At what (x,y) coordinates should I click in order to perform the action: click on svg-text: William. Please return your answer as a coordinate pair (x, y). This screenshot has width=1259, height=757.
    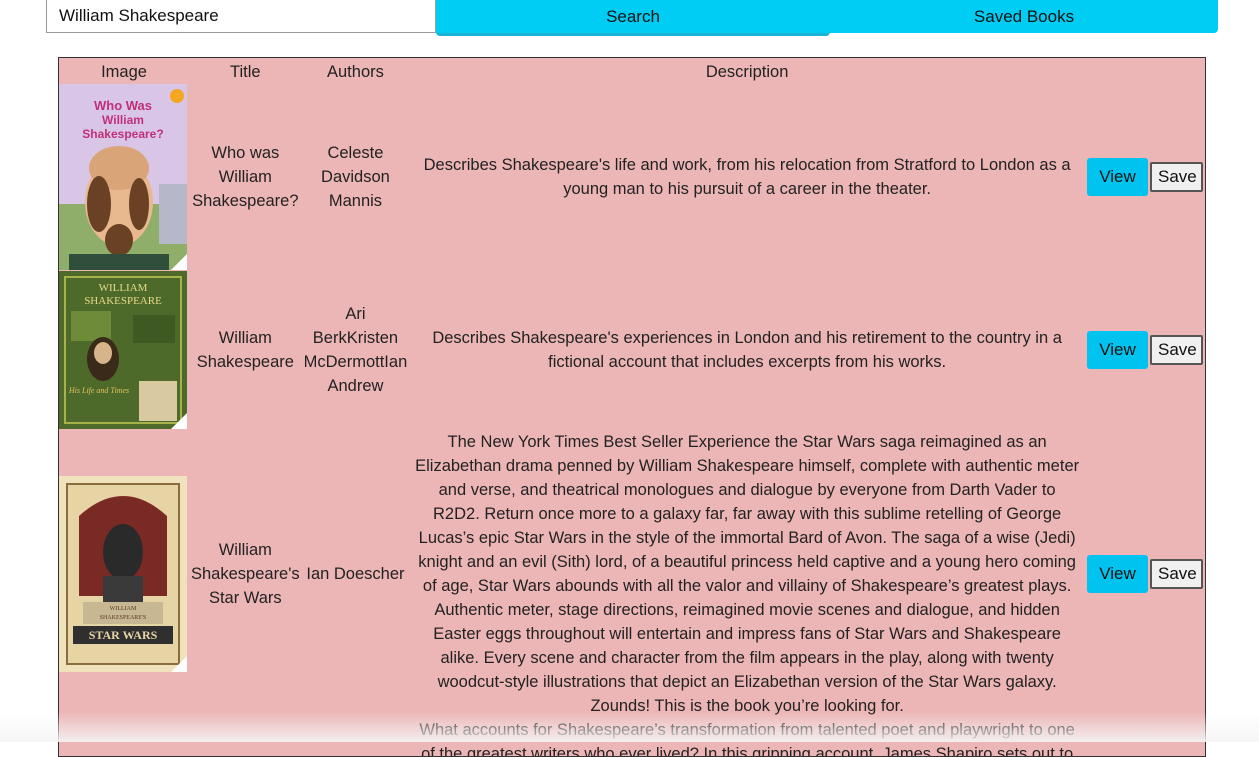
    Looking at the image, I should click on (123, 120).